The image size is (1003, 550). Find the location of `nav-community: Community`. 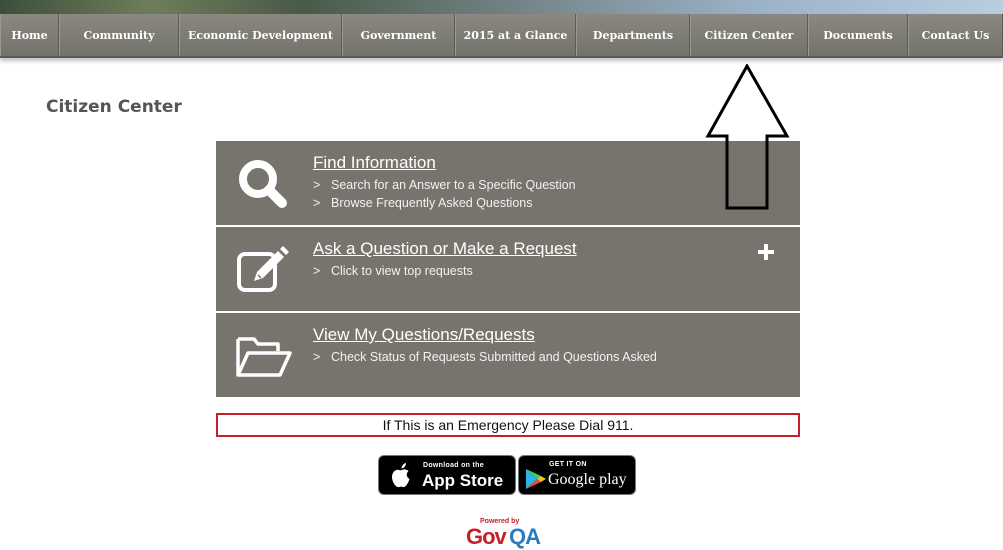

nav-community: Community is located at coordinates (119, 35).